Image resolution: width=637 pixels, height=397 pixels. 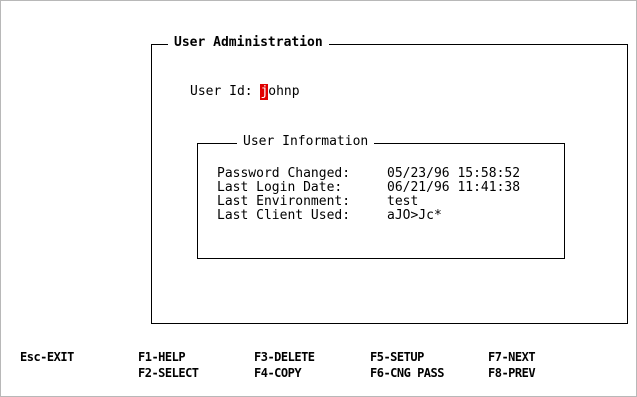 I want to click on user-id-field: johnp, so click(x=280, y=92).